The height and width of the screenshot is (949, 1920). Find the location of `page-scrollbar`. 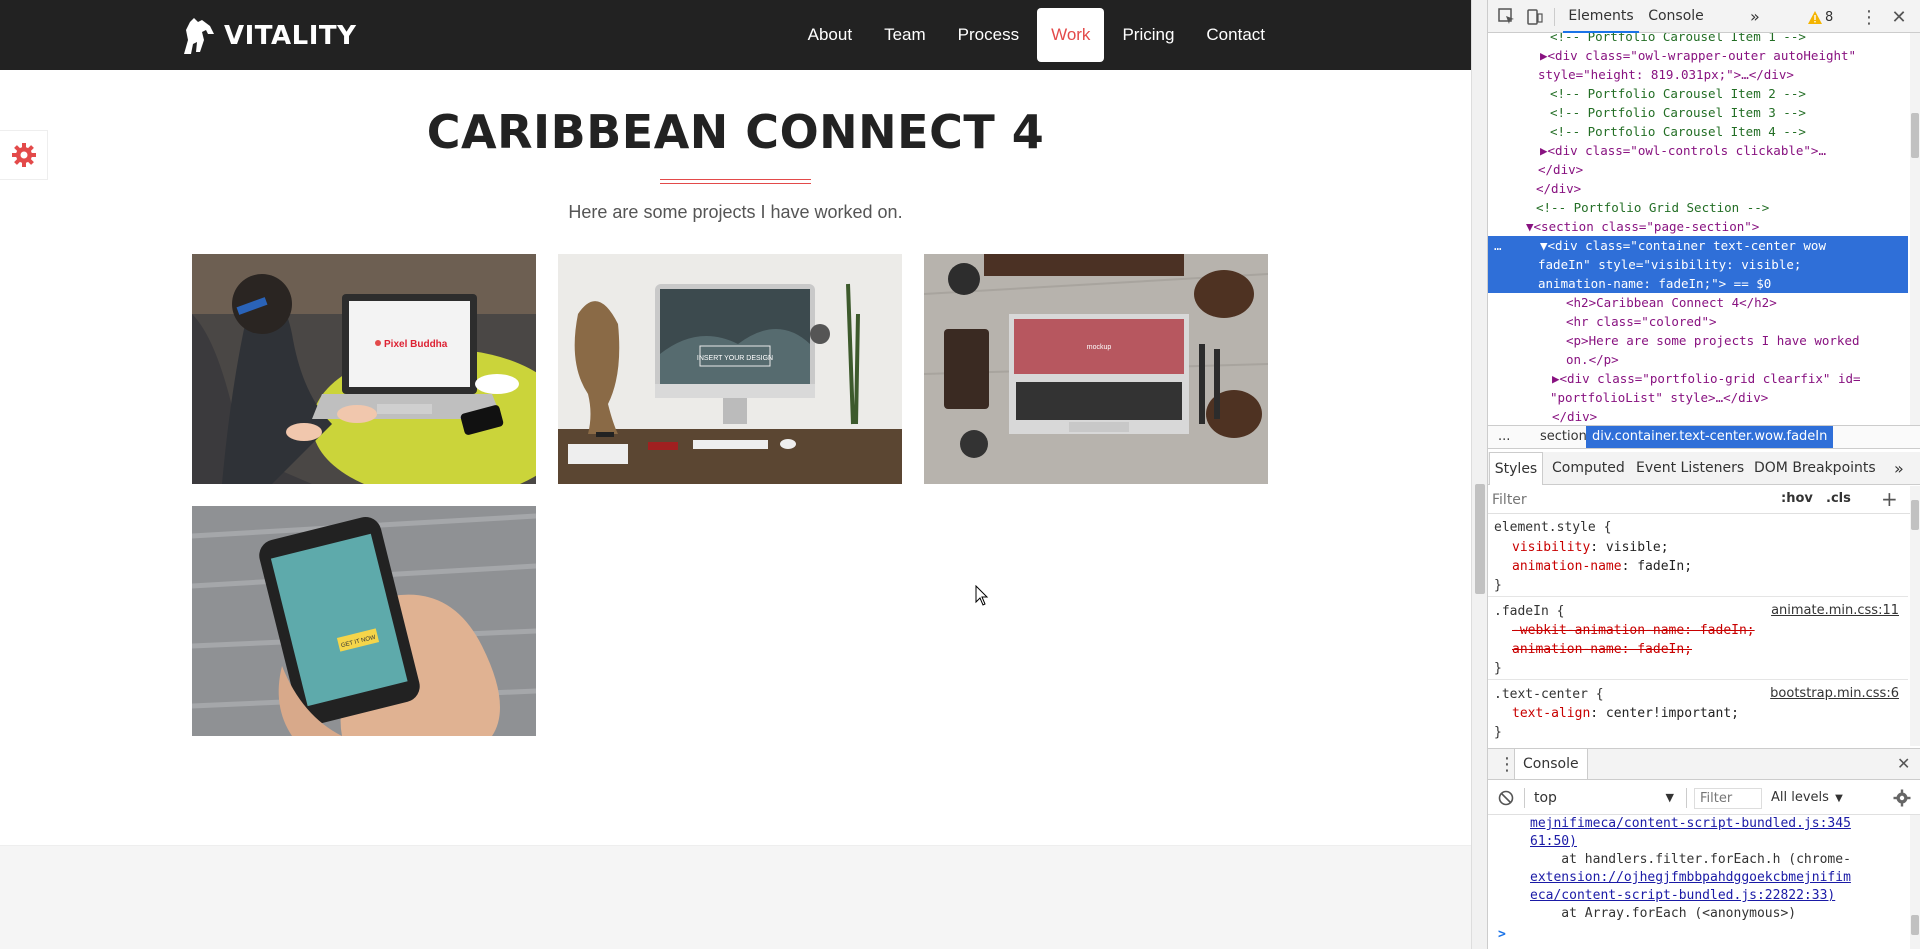

page-scrollbar is located at coordinates (1479, 474).